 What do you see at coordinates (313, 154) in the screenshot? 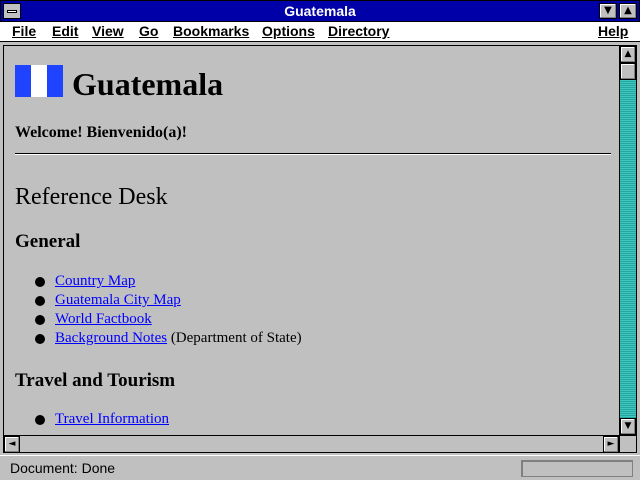
I see `horizontal-rule` at bounding box center [313, 154].